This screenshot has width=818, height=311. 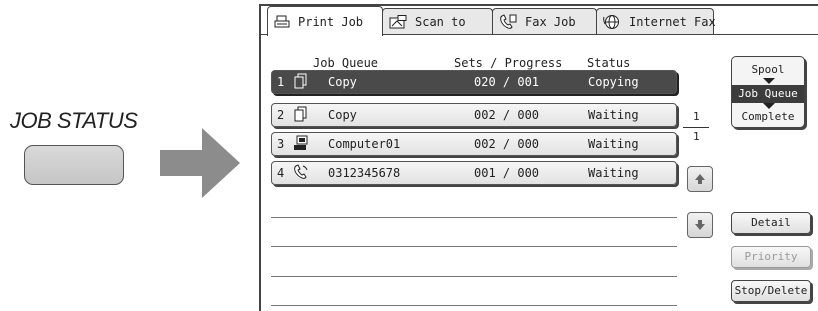 What do you see at coordinates (398, 21) in the screenshot?
I see `scan-icon` at bounding box center [398, 21].